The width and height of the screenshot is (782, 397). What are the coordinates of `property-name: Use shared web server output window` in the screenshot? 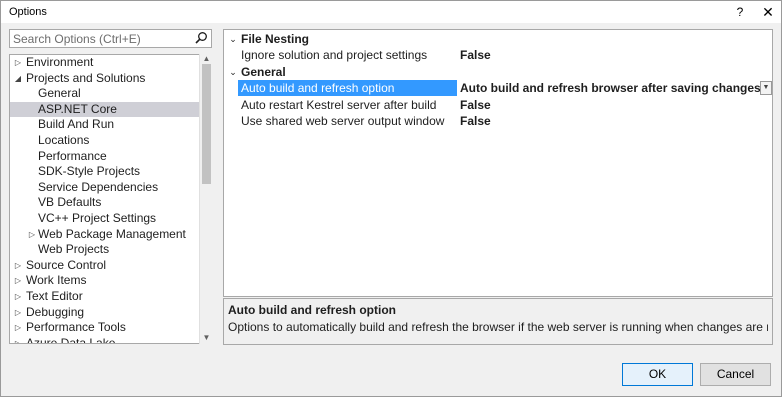 It's located at (347, 121).